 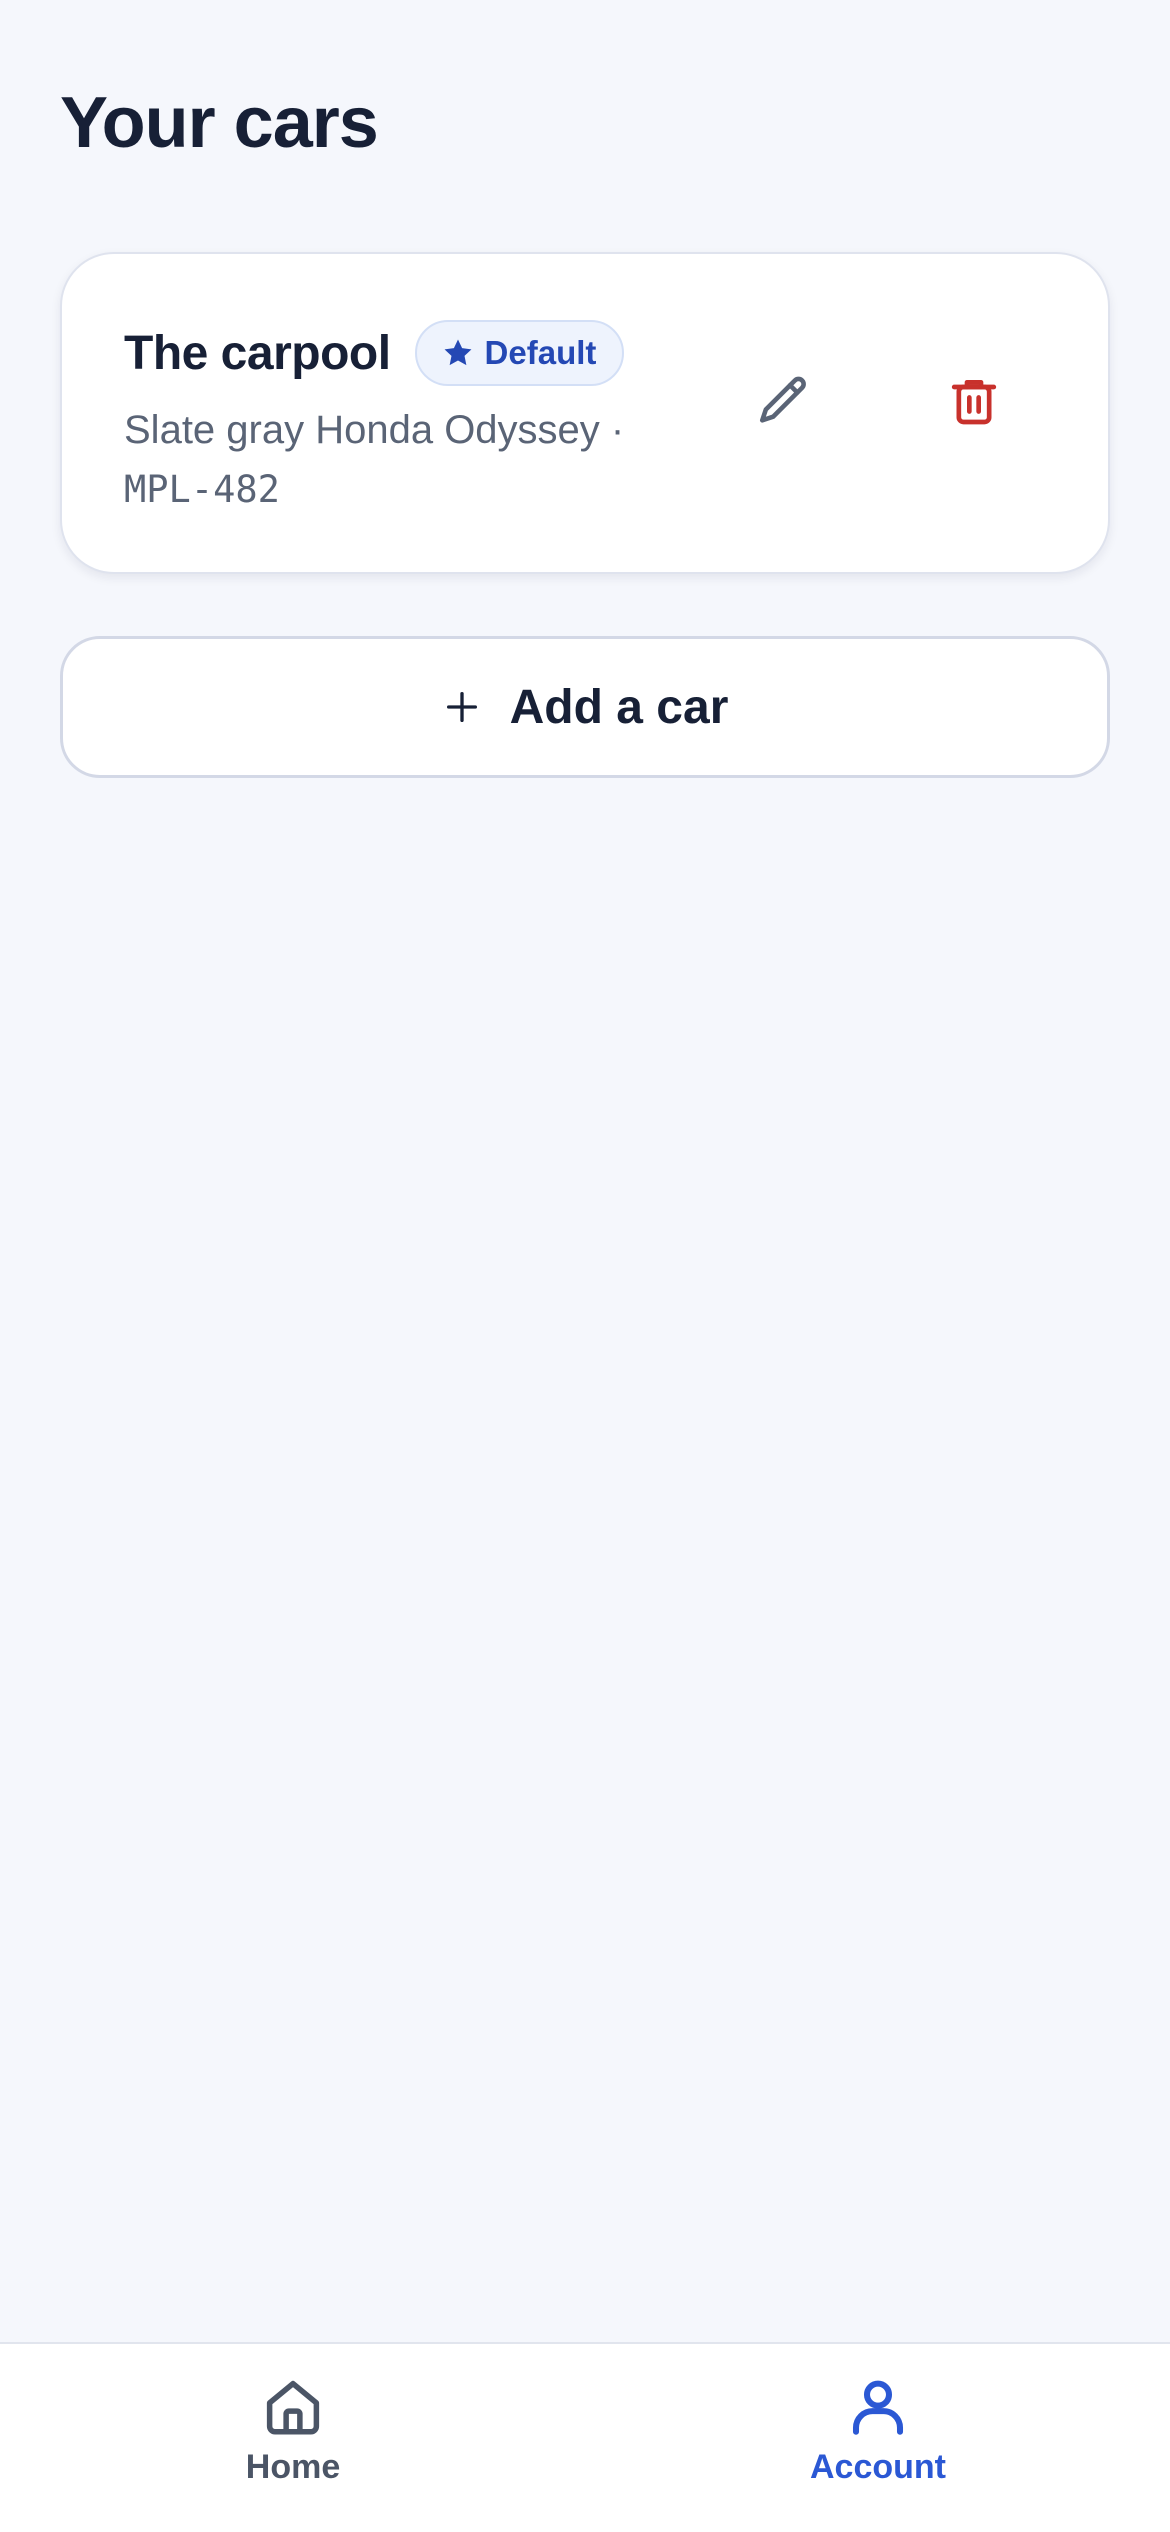 I want to click on edit-car-button, so click(x=784, y=401).